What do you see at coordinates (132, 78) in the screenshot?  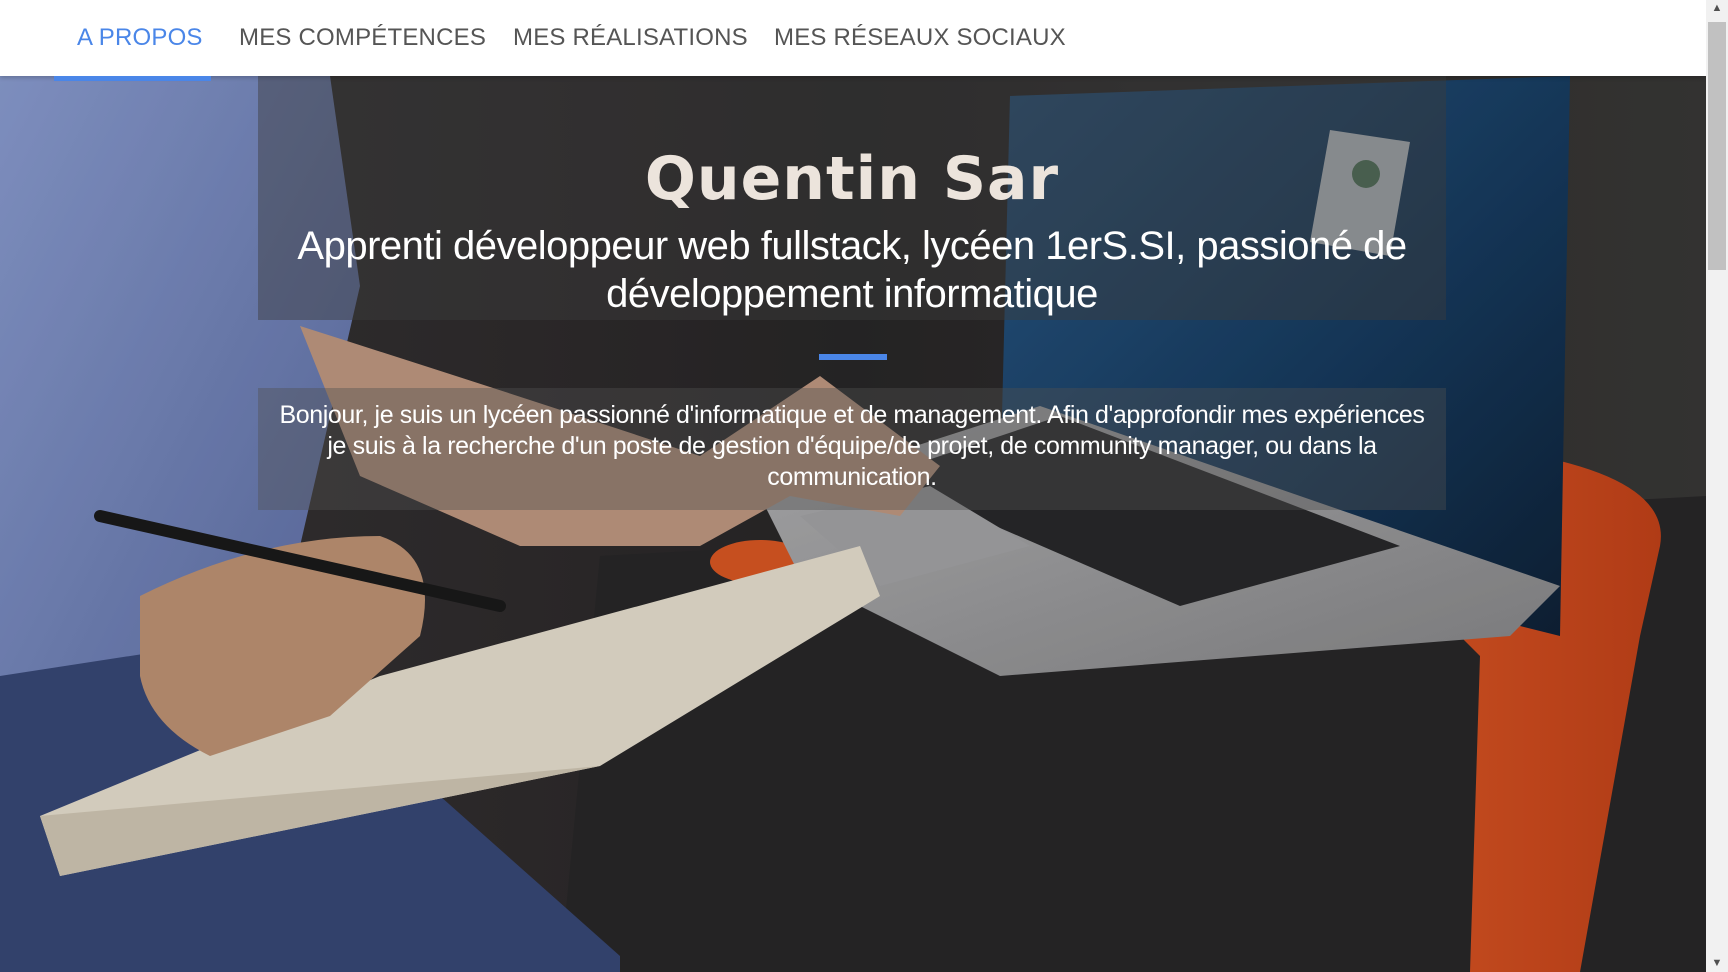 I see `active-tab-indicator` at bounding box center [132, 78].